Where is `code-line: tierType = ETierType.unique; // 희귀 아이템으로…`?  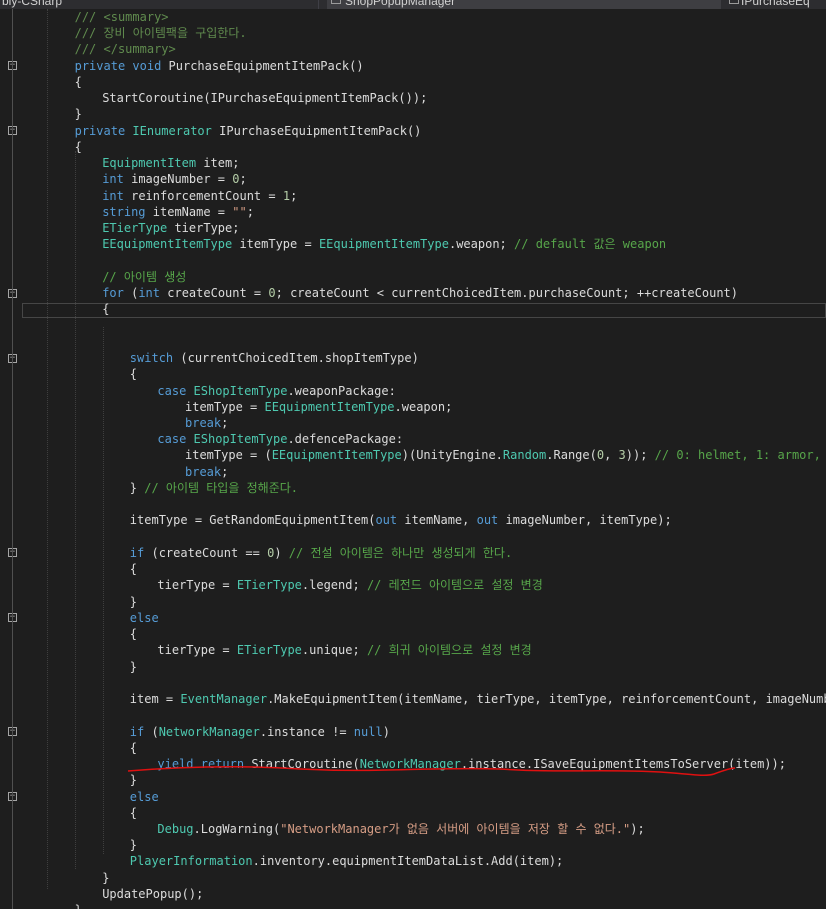
code-line: tierType = ETierType.unique; // 희귀 아이템으로… is located at coordinates (344, 650).